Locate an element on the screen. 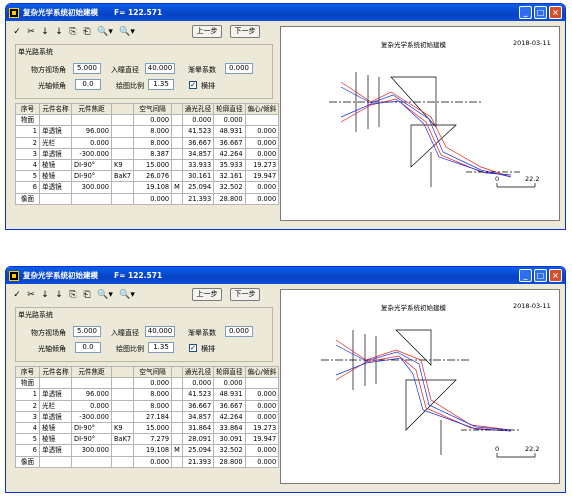  cell: 光栏 is located at coordinates (55, 405).